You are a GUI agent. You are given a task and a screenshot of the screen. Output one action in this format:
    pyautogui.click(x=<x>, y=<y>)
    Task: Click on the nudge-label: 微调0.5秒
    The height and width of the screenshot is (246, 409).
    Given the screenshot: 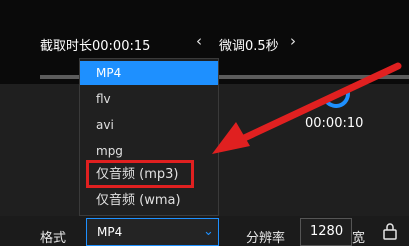 What is the action you would take?
    pyautogui.click(x=249, y=46)
    